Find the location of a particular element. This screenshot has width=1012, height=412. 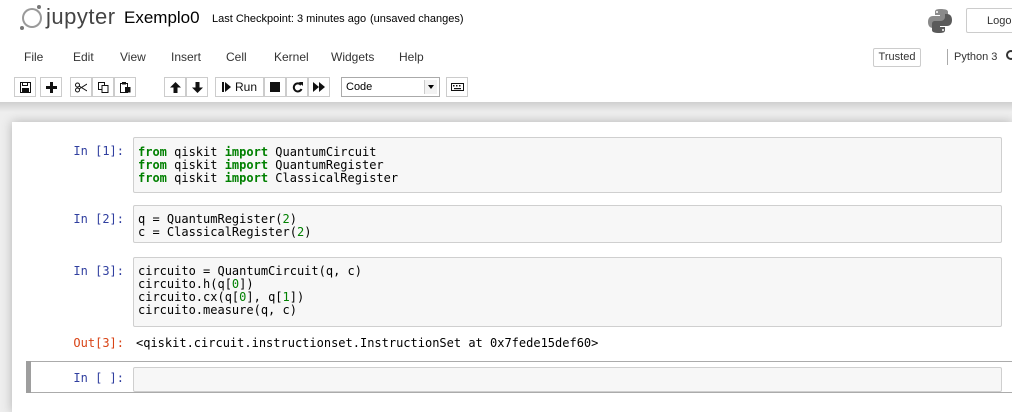

trusted-indicator: Trusted is located at coordinates (897, 57).